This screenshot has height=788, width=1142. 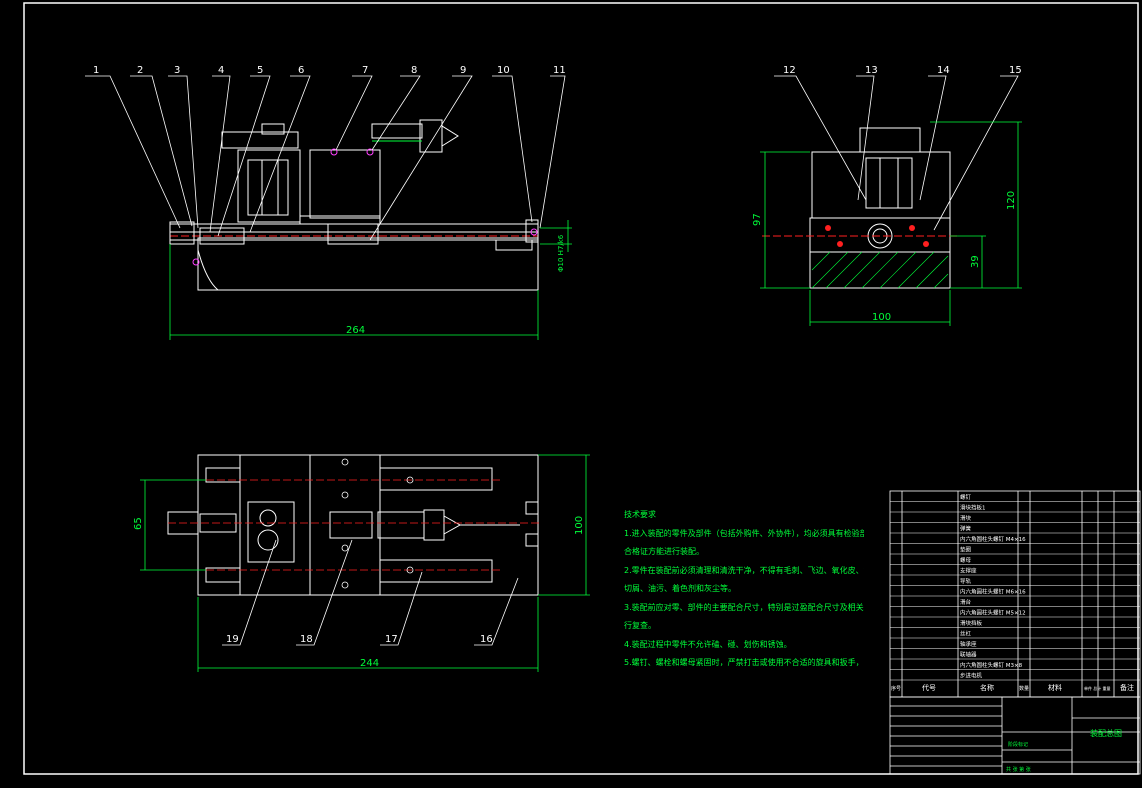 What do you see at coordinates (966, 602) in the screenshot?
I see `bom-row-name: 滑台` at bounding box center [966, 602].